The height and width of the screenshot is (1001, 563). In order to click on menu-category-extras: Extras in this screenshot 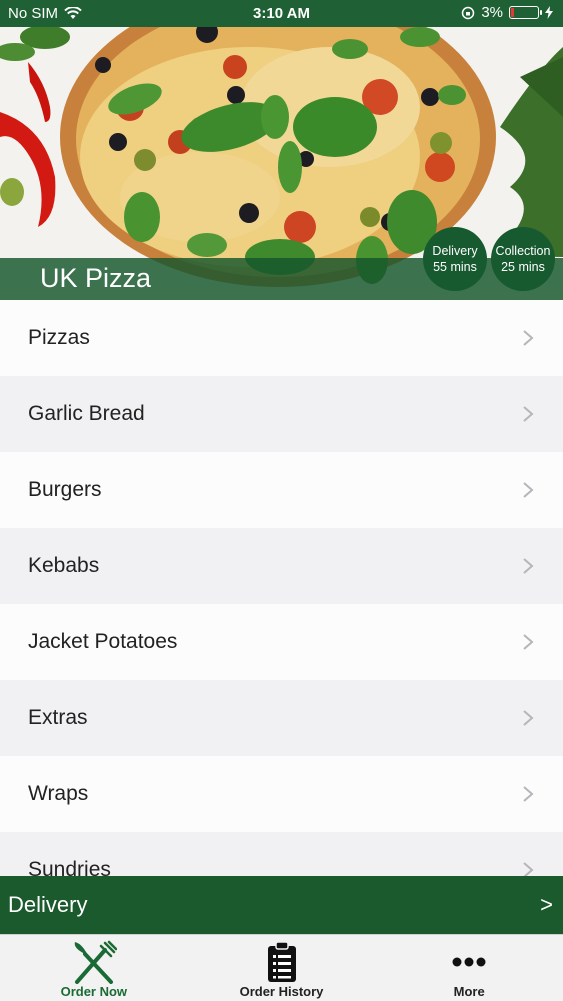, I will do `click(281, 718)`.